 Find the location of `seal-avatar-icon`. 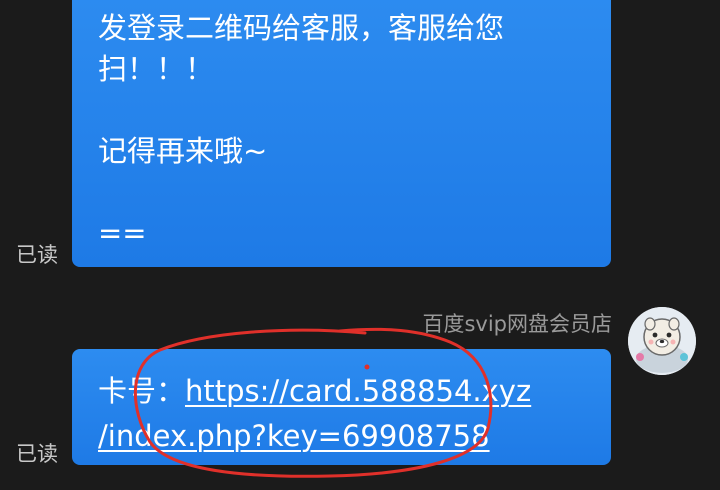

seal-avatar-icon is located at coordinates (662, 341).